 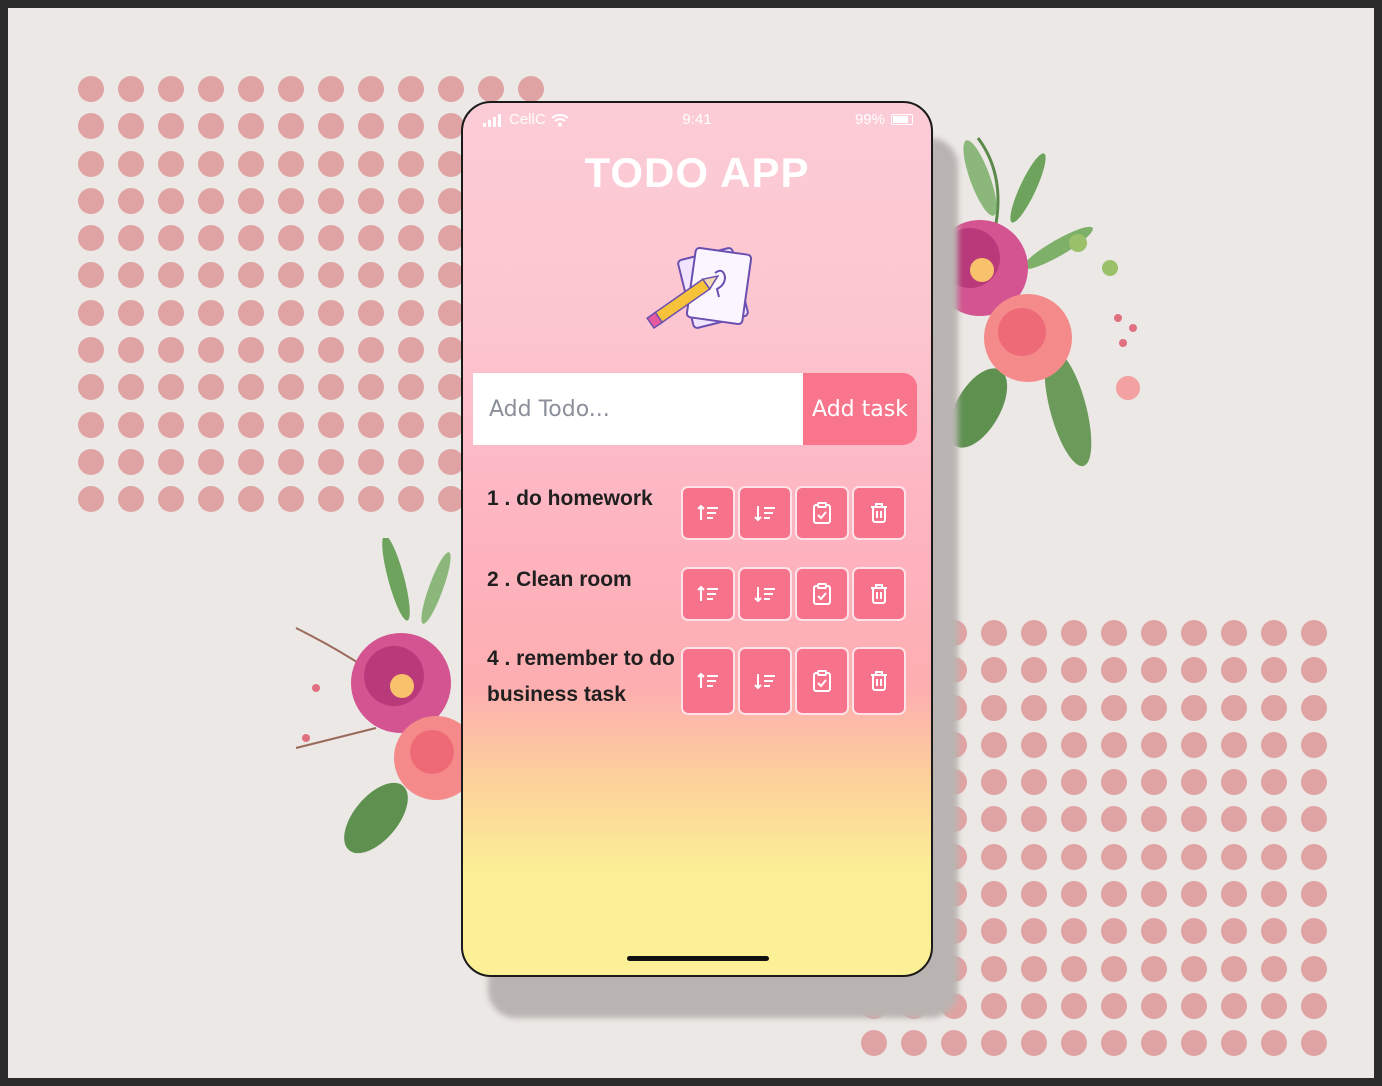 I want to click on trash-icon, so click(x=879, y=513).